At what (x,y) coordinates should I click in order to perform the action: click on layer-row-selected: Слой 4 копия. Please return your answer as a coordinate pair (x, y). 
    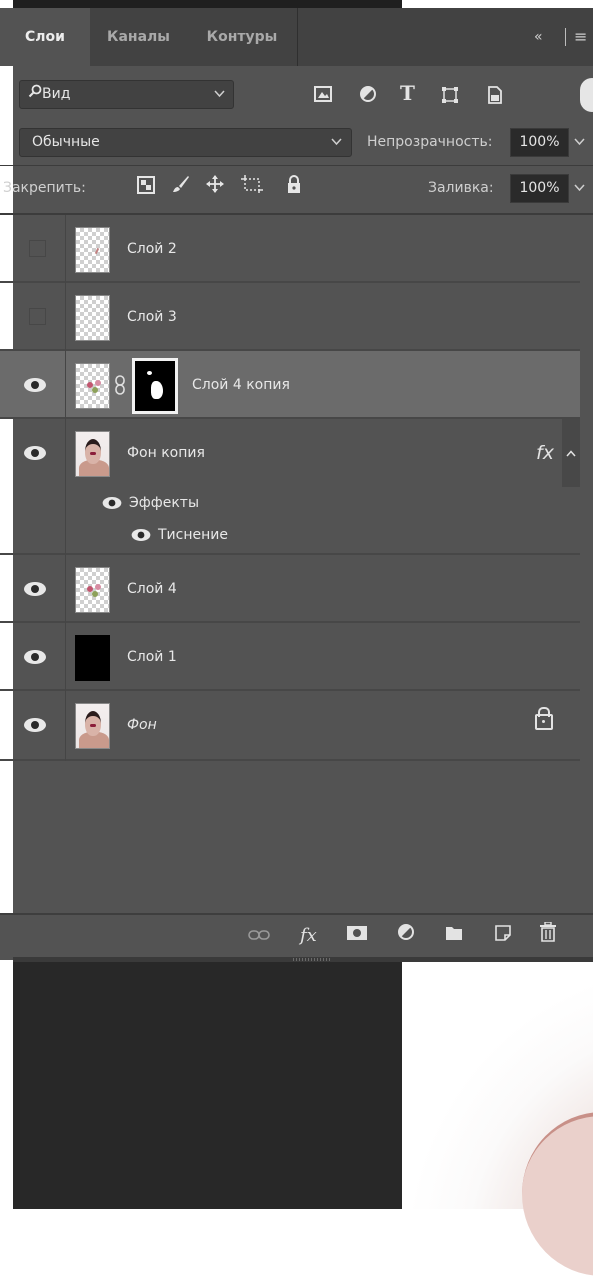
    Looking at the image, I should click on (290, 385).